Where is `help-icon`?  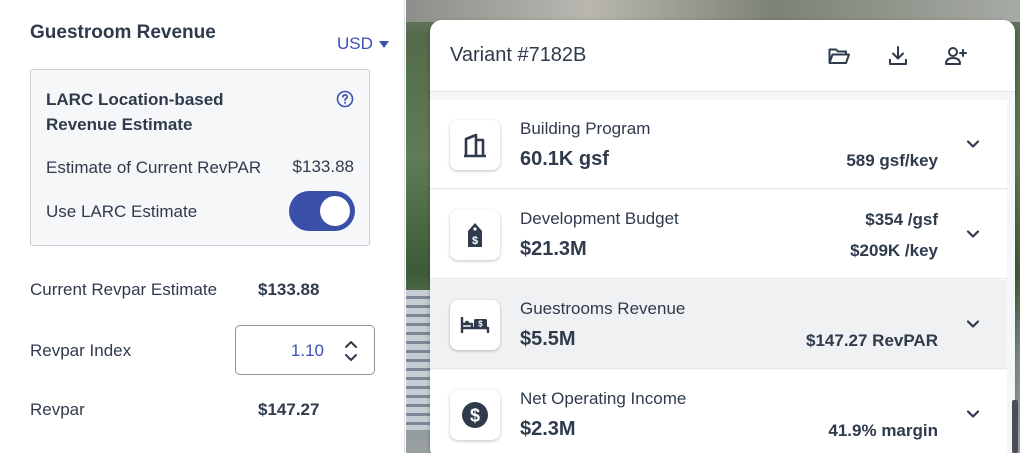 help-icon is located at coordinates (345, 99).